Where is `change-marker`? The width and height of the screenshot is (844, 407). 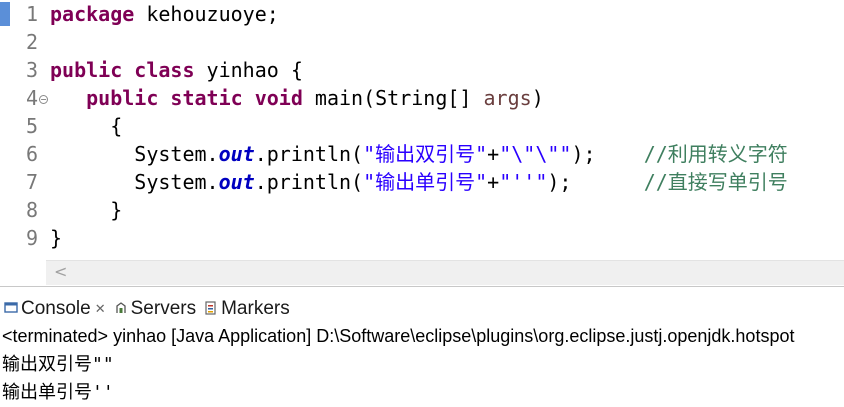 change-marker is located at coordinates (5, 14).